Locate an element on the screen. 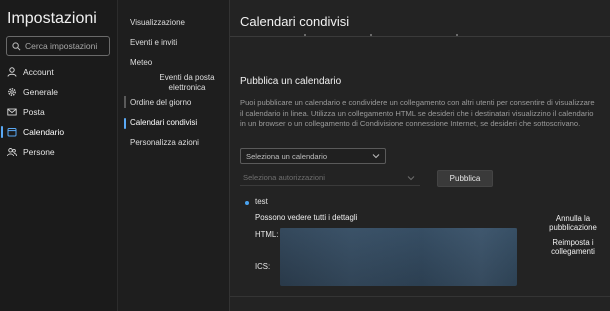 This screenshot has height=311, width=610. section-title: Pubblica un calendario is located at coordinates (291, 81).